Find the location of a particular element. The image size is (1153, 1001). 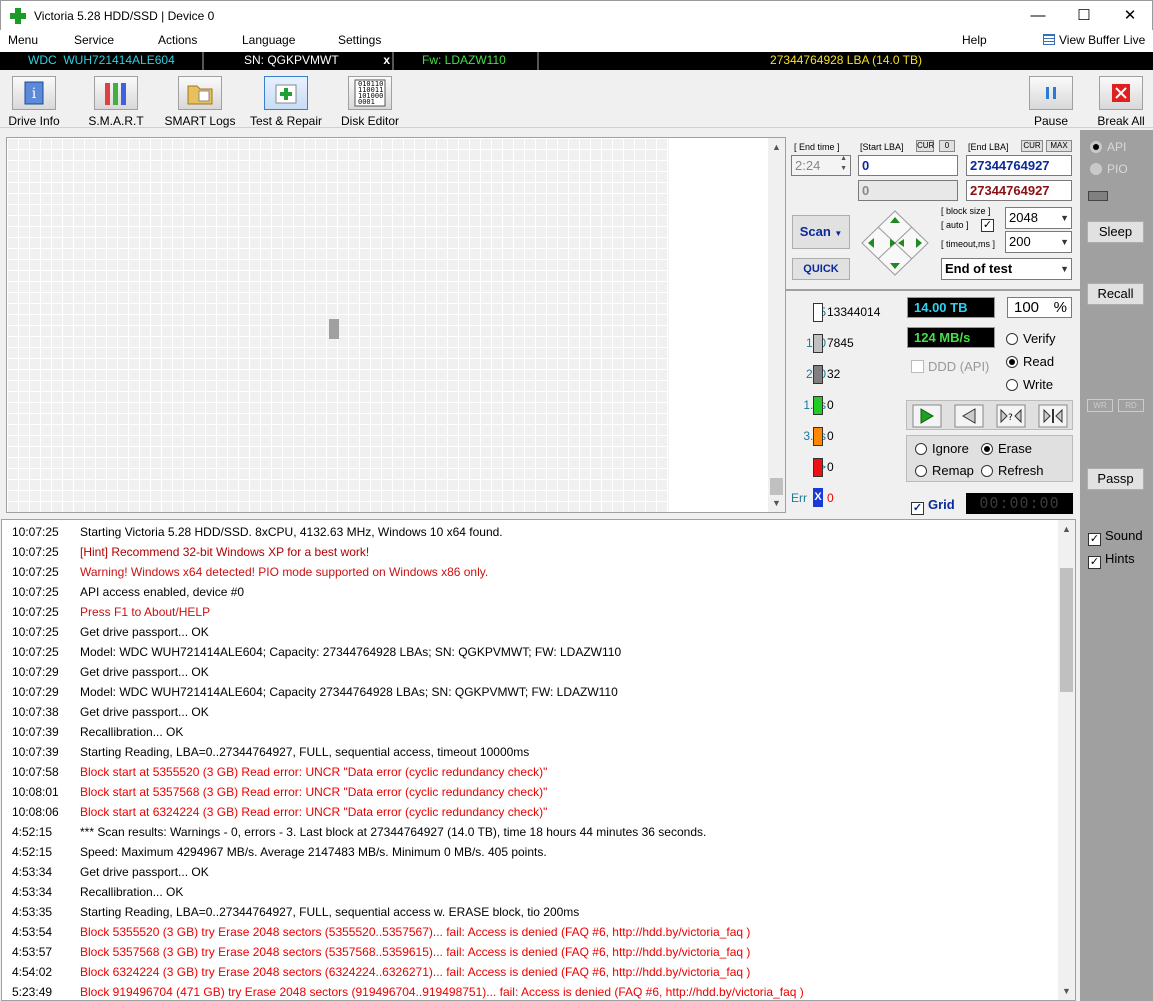

latency-count: 0 is located at coordinates (830, 467).